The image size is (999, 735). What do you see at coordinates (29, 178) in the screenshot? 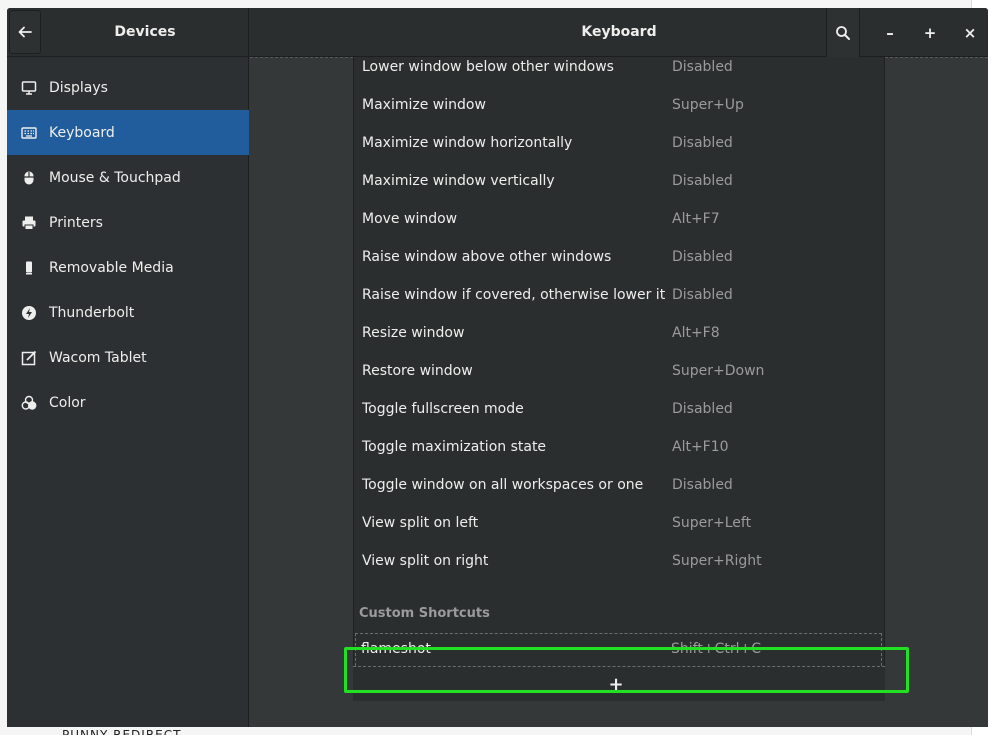
I see `mouse-icon` at bounding box center [29, 178].